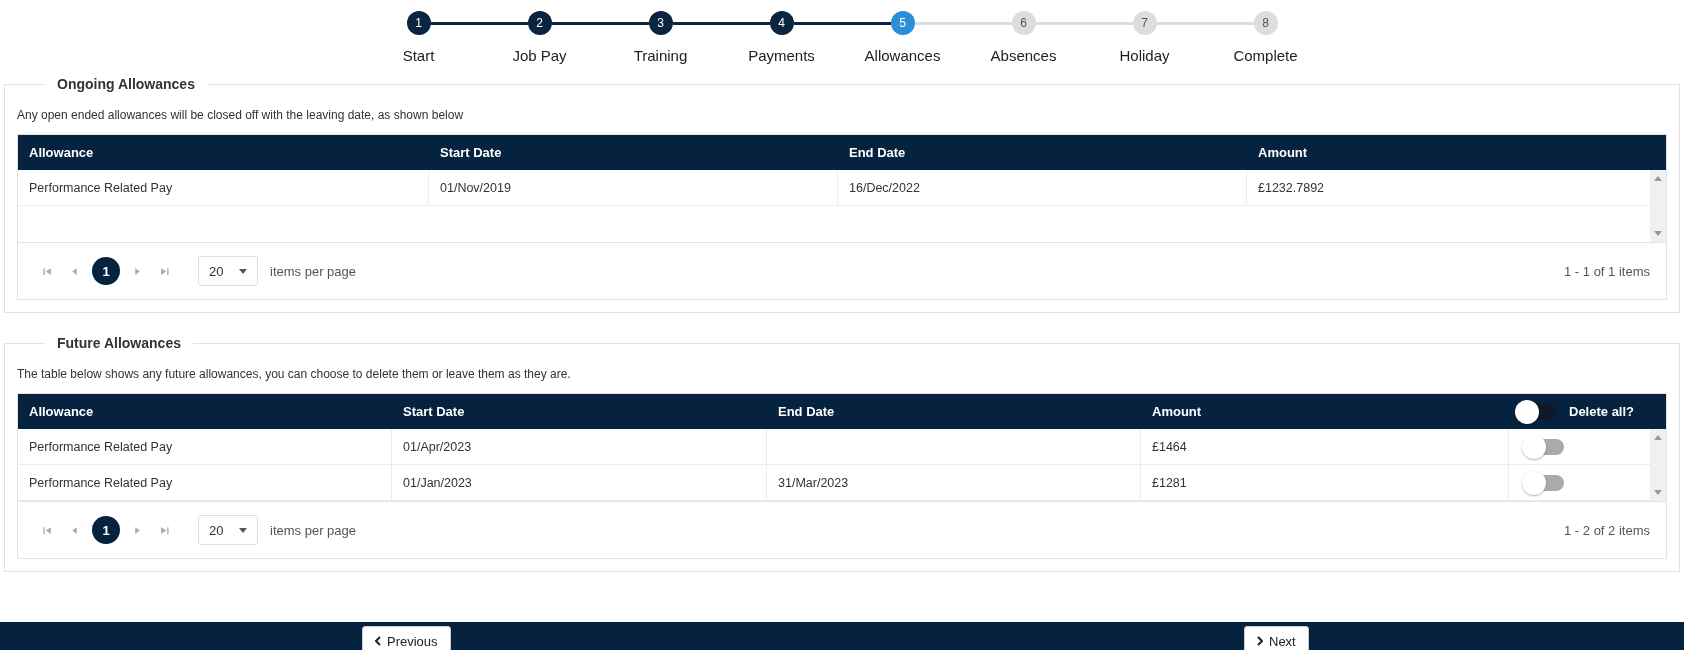 The image size is (1684, 650). I want to click on table-cell: £1281, so click(1325, 482).